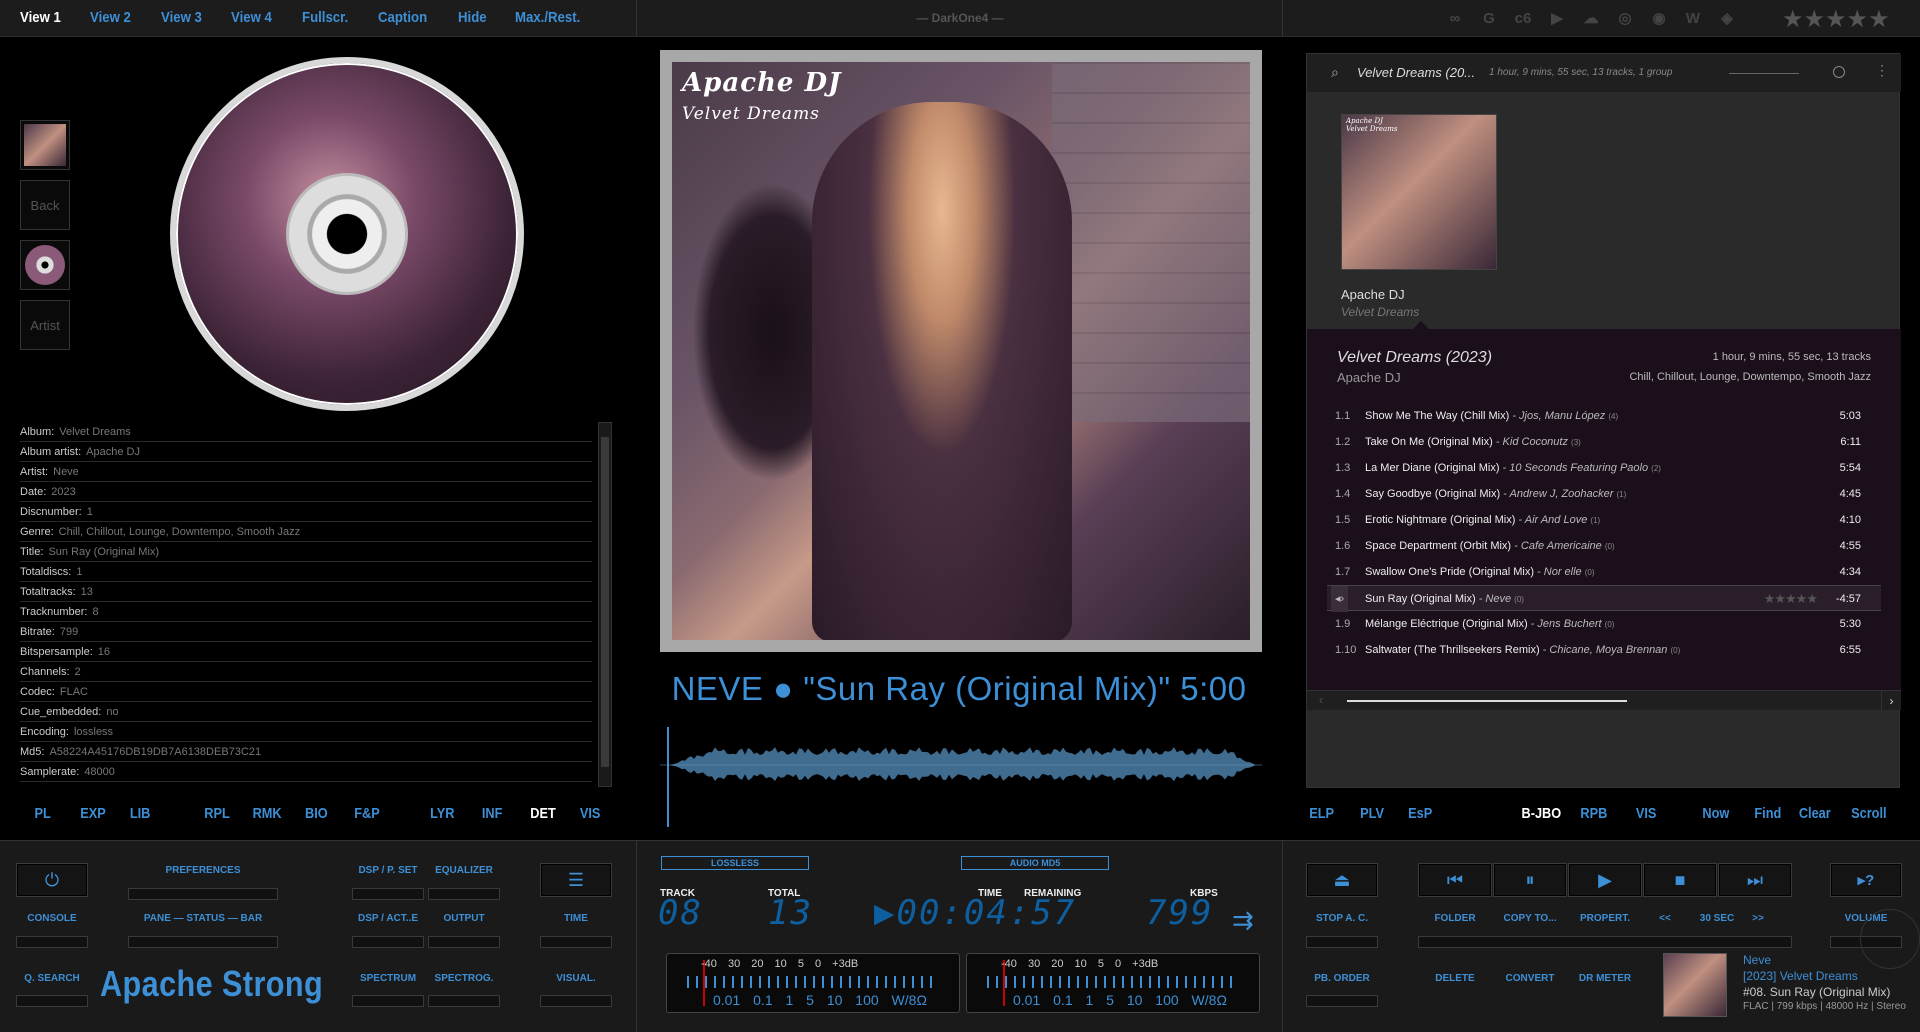 The width and height of the screenshot is (1920, 1032). Describe the element at coordinates (1659, 18) in the screenshot. I see `target-icon: ◉` at that location.